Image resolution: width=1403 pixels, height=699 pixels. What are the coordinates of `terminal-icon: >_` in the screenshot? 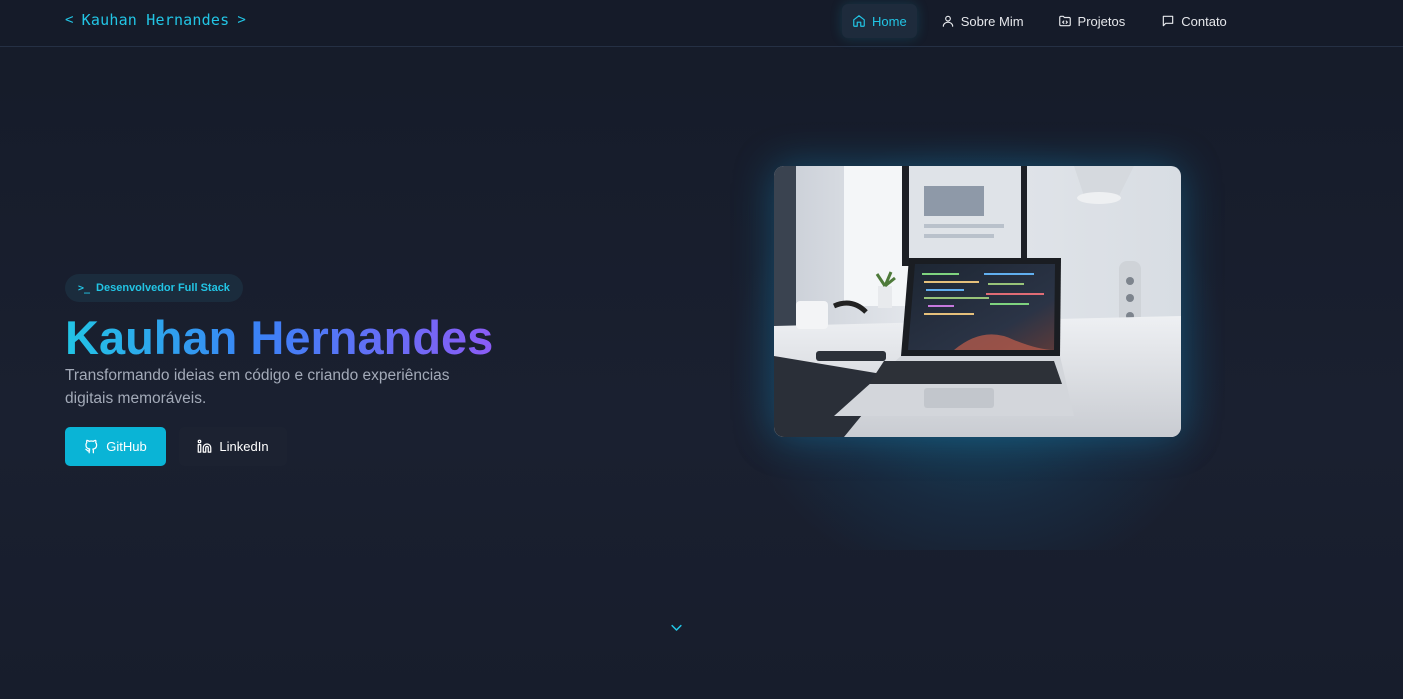 It's located at (84, 288).